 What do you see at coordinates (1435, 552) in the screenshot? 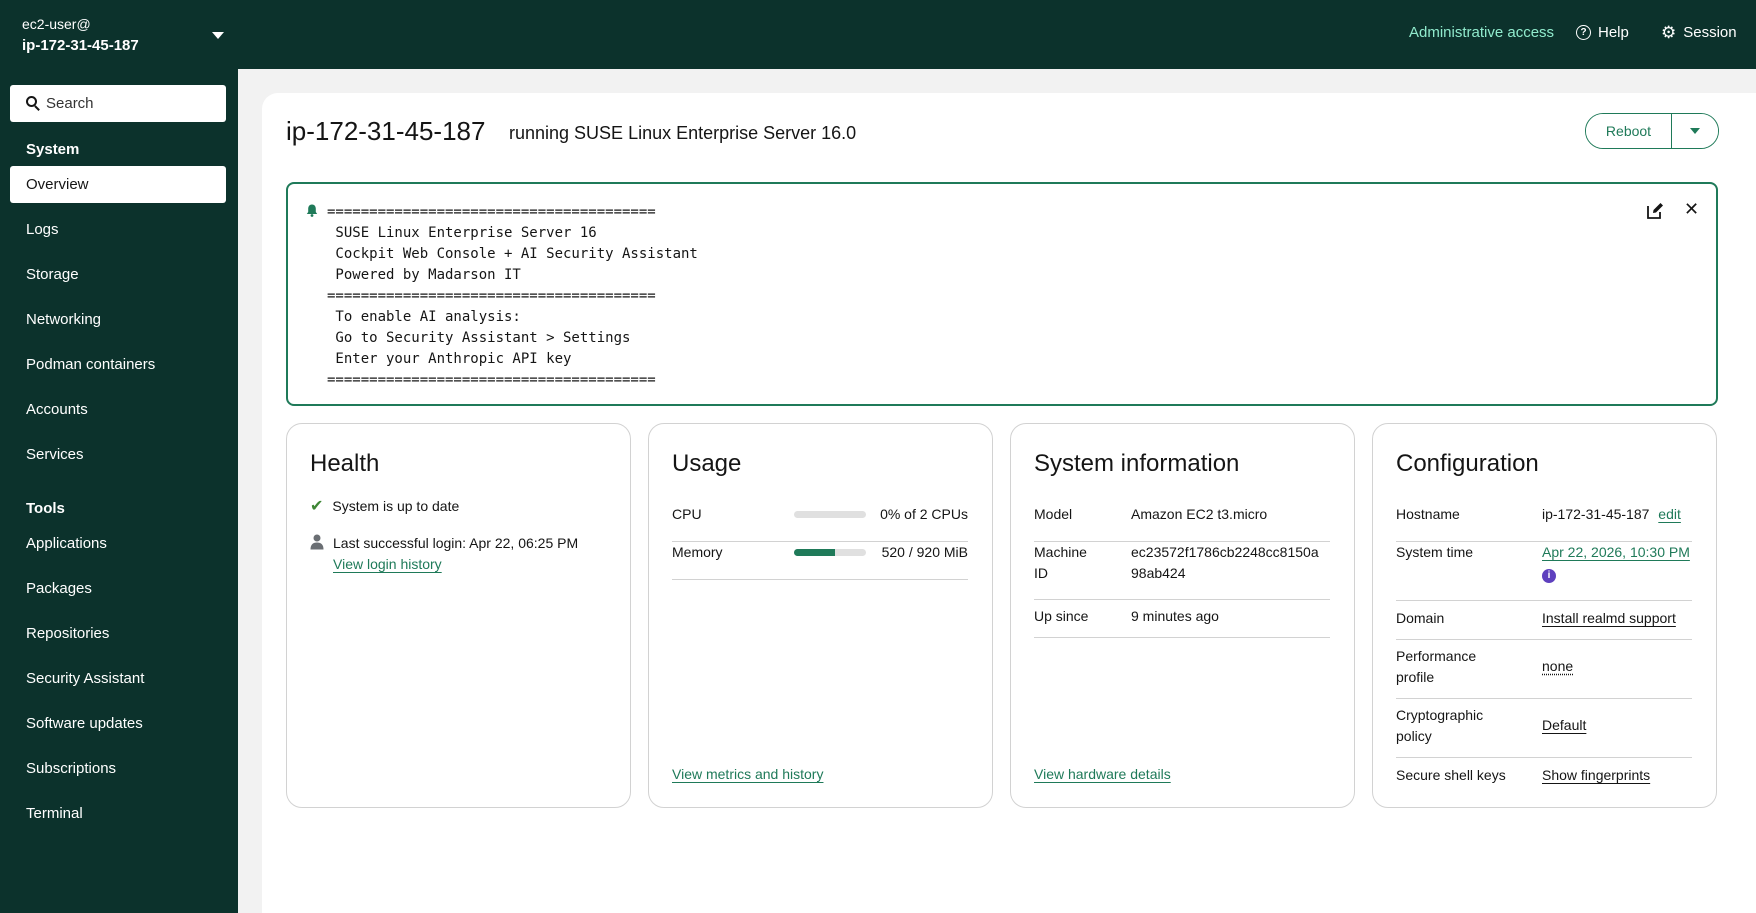
I see `system-time-label: System time` at bounding box center [1435, 552].